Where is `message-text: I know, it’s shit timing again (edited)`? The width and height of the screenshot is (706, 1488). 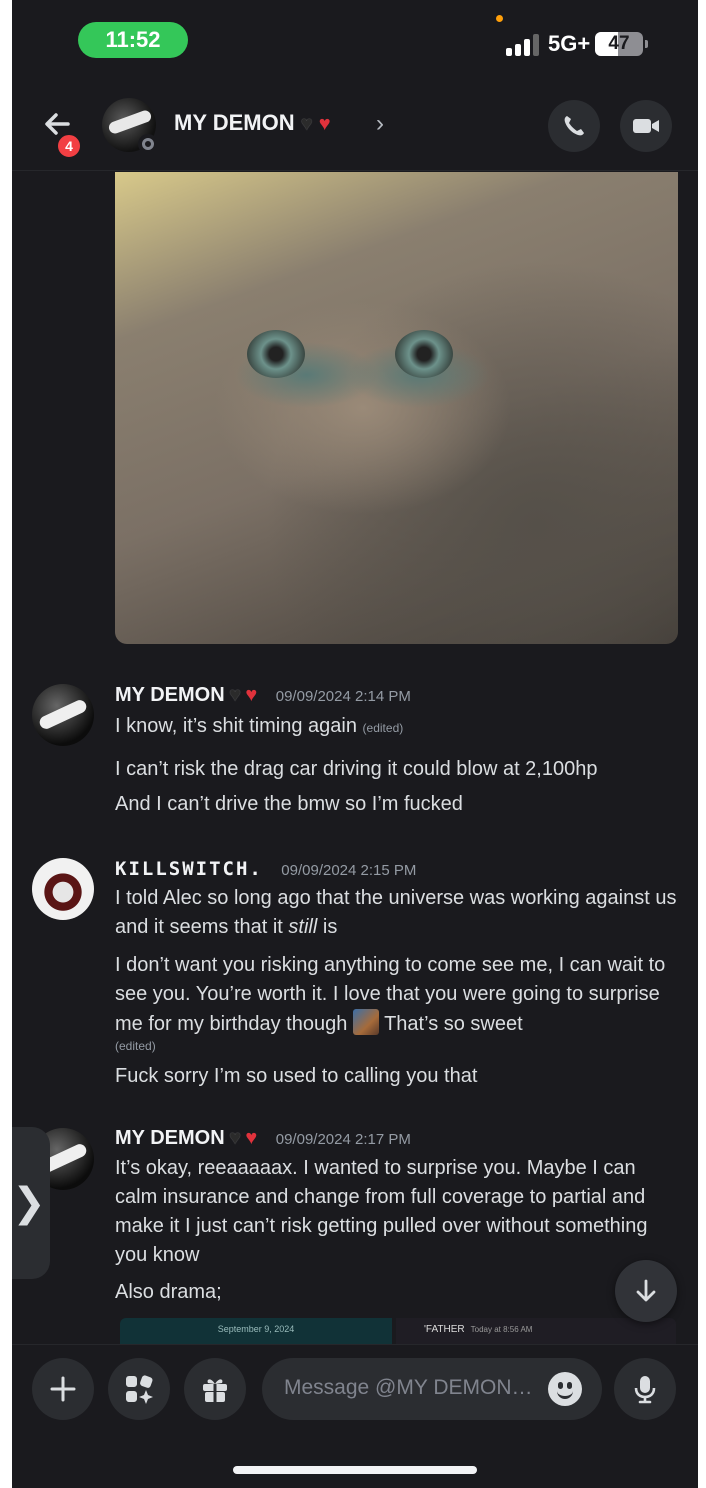 message-text: I know, it’s shit timing again (edited) is located at coordinates (396, 727).